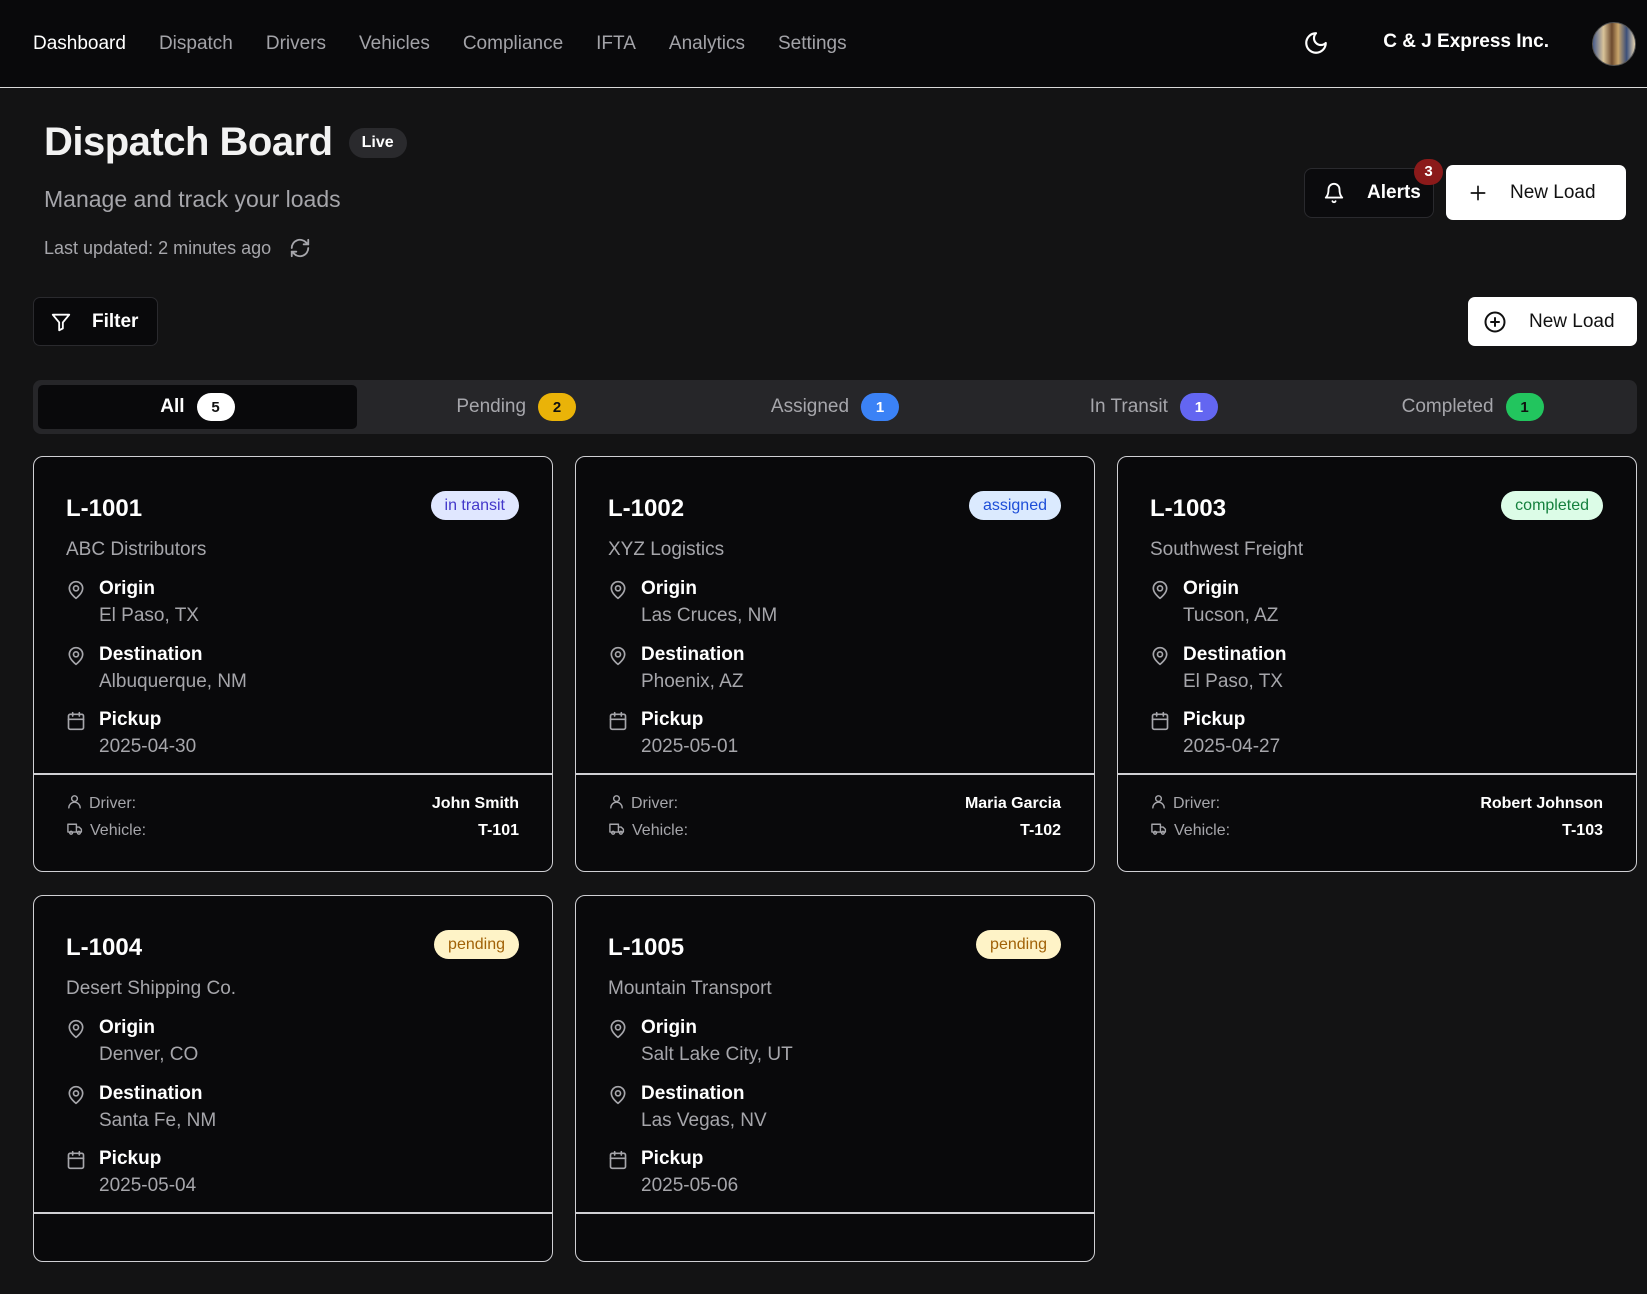  Describe the element at coordinates (149, 1054) in the screenshot. I see `origin-value: Denver, CO` at that location.